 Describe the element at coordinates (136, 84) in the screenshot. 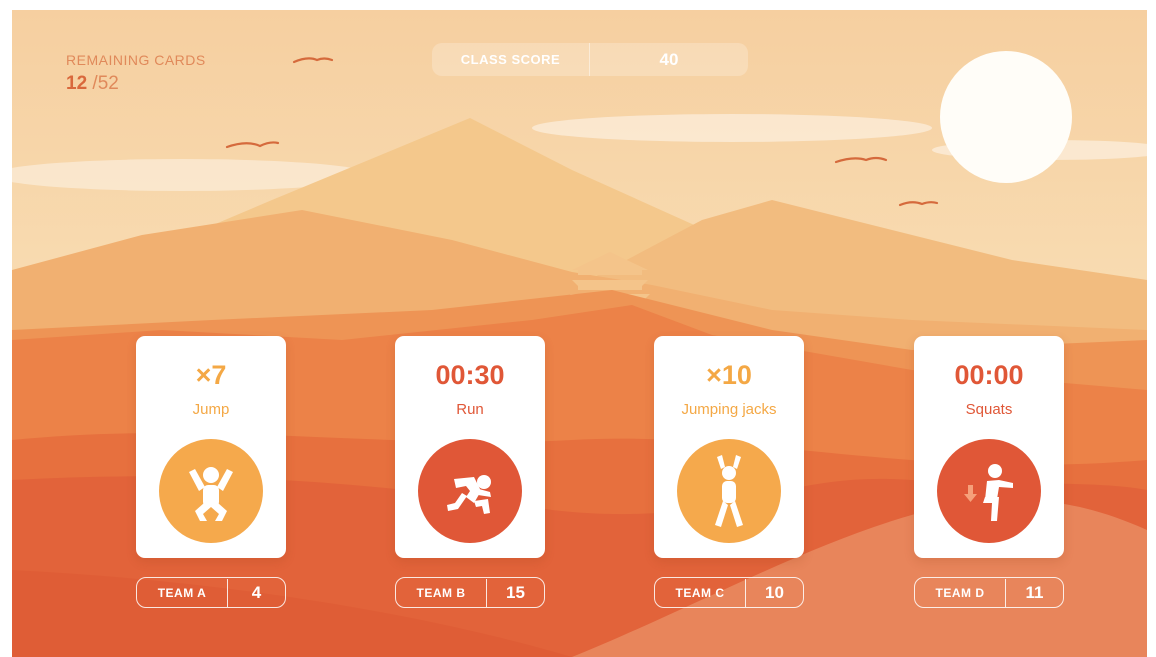

I see `remaining-cards-count: 12 /52` at that location.